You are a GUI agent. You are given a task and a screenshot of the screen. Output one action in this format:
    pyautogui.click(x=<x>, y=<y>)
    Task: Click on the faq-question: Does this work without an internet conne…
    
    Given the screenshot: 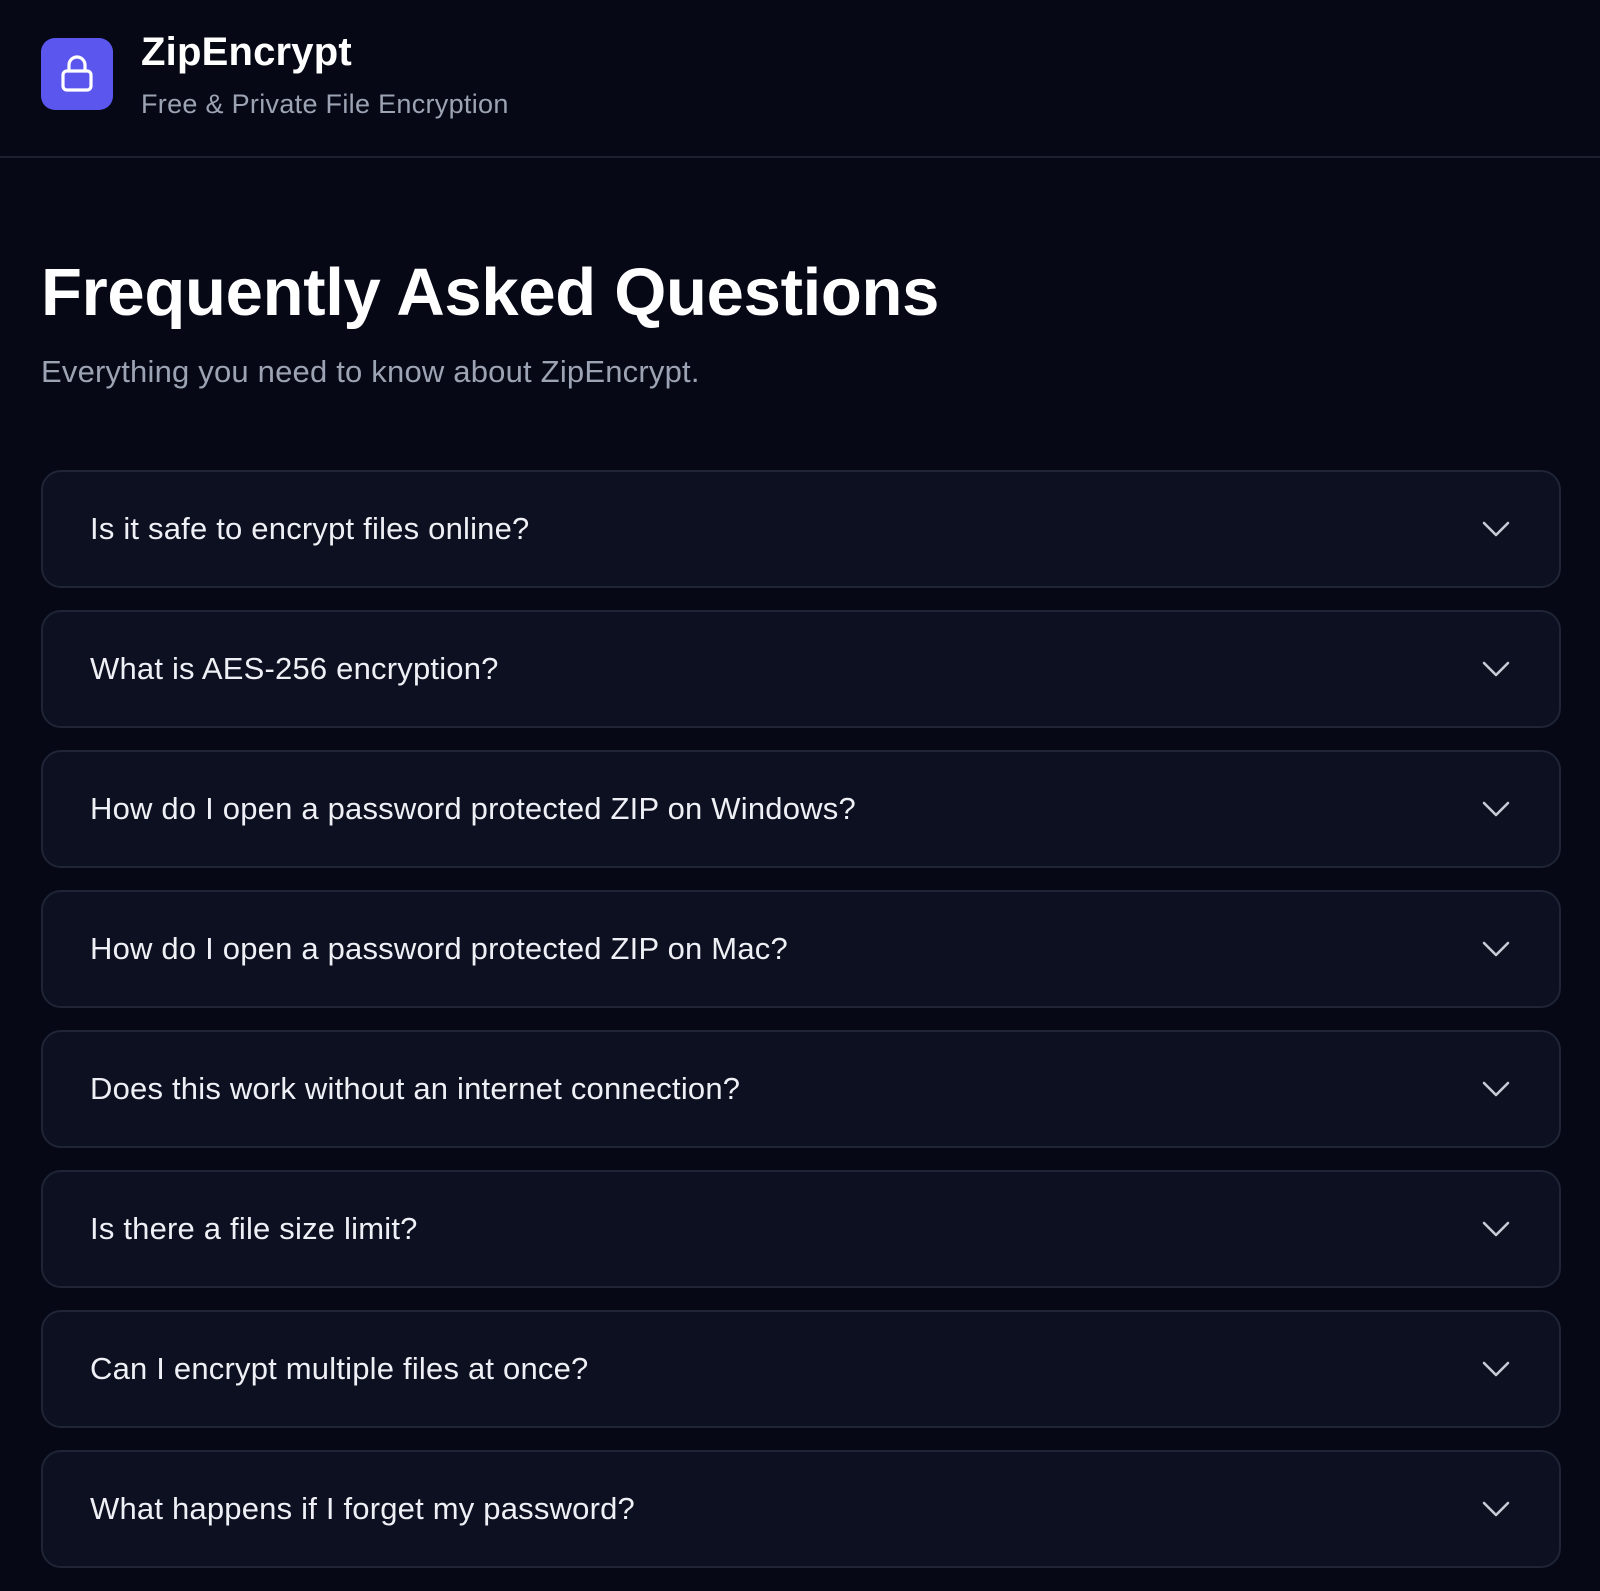 What is the action you would take?
    pyautogui.click(x=415, y=1088)
    